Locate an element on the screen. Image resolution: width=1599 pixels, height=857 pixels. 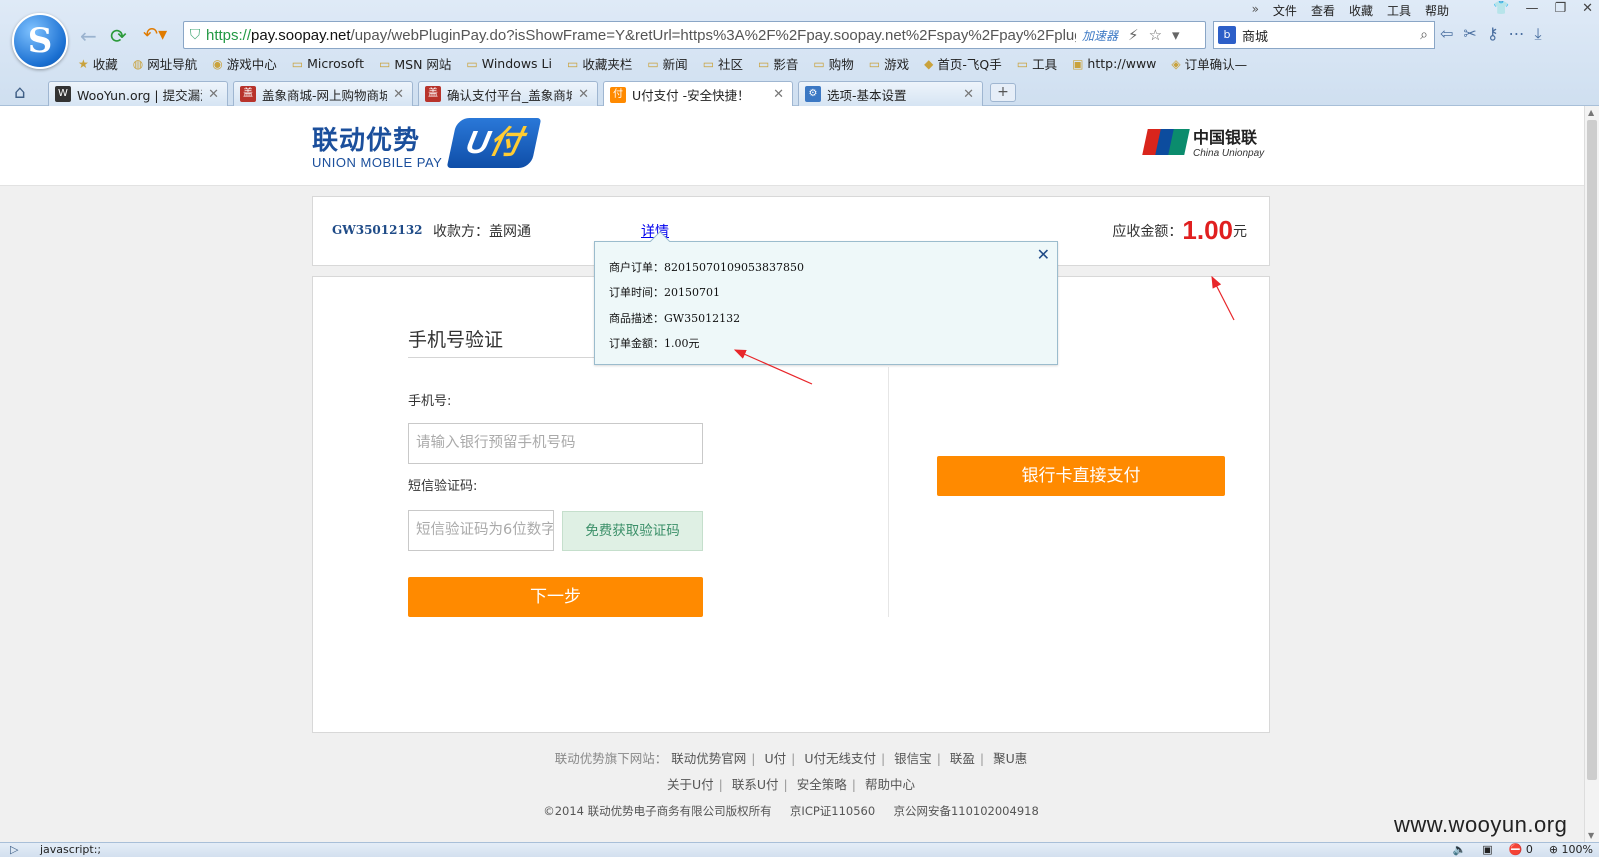
footer-link: U付 is located at coordinates (775, 758).